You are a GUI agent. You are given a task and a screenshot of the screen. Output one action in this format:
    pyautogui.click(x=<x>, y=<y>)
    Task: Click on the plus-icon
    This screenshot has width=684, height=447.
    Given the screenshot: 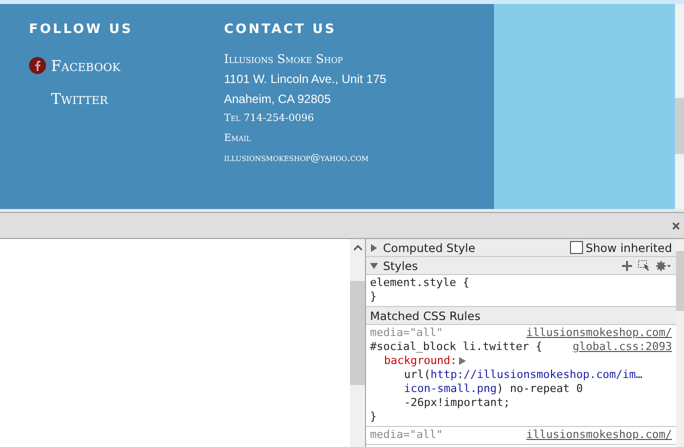 What is the action you would take?
    pyautogui.click(x=627, y=265)
    